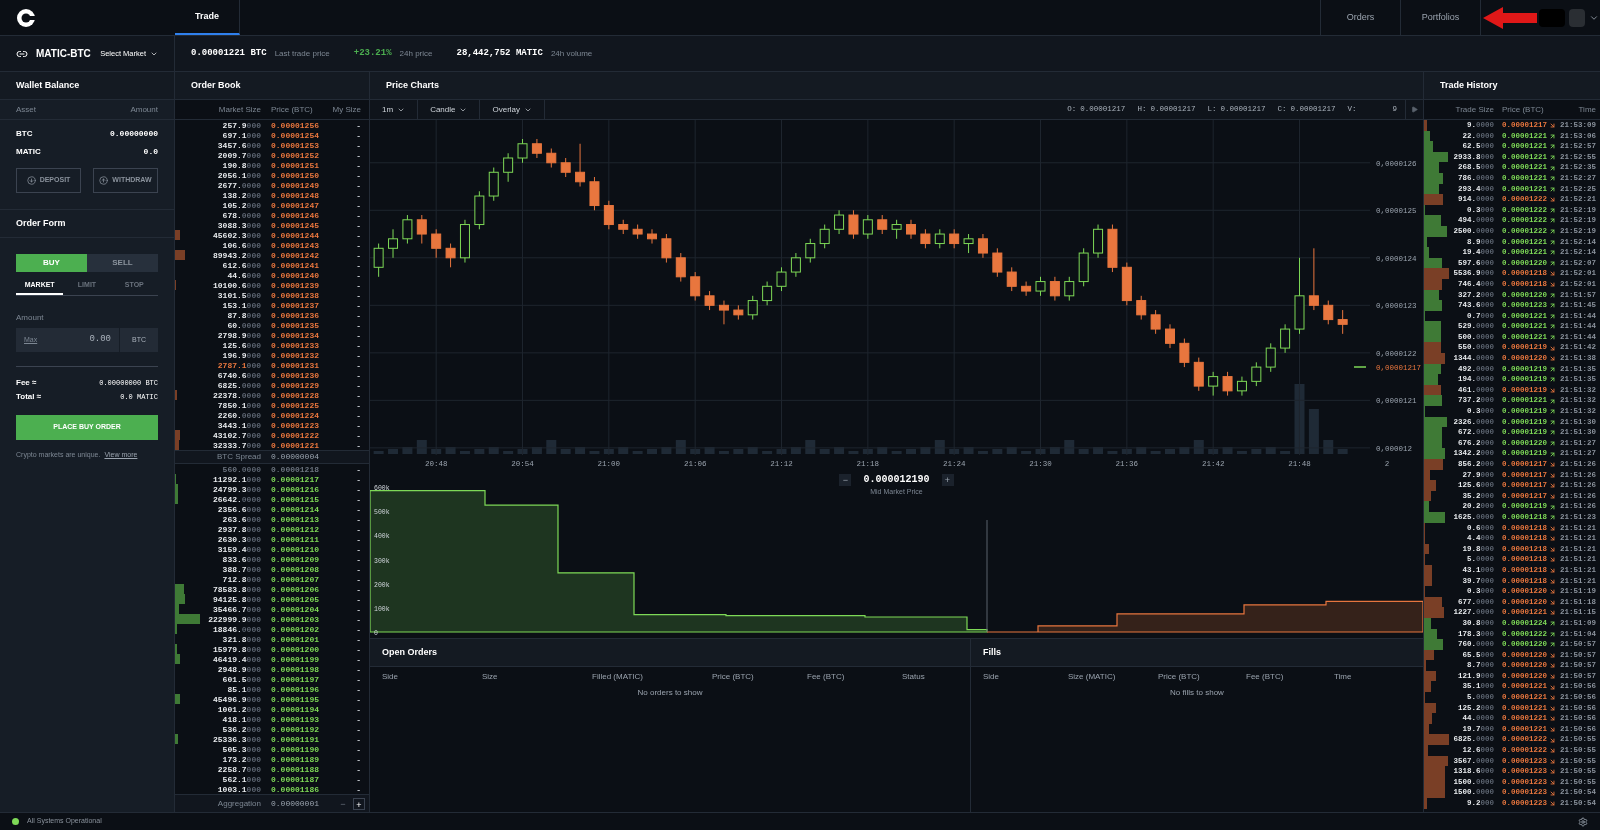 The image size is (1600, 830). Describe the element at coordinates (295, 500) in the screenshot. I see `price-value: 0.00001215` at that location.